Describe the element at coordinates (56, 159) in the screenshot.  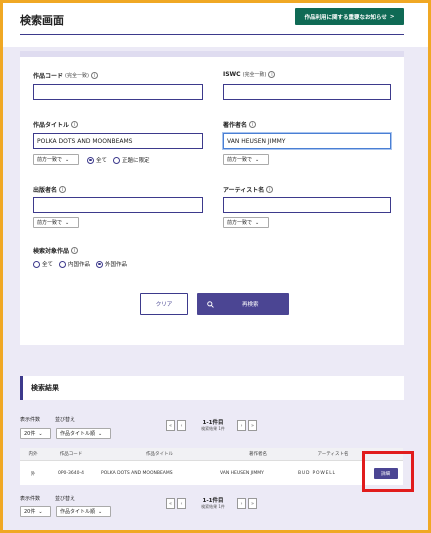
I see `work-title-match-select: 前方一致で ⌄` at that location.